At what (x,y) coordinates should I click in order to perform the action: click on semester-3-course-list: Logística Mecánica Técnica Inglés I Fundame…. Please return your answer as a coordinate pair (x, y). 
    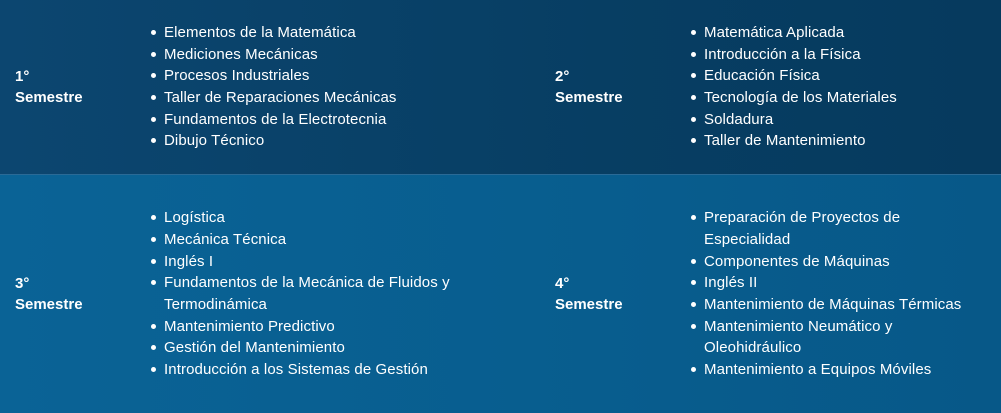
    Looking at the image, I should click on (322, 294).